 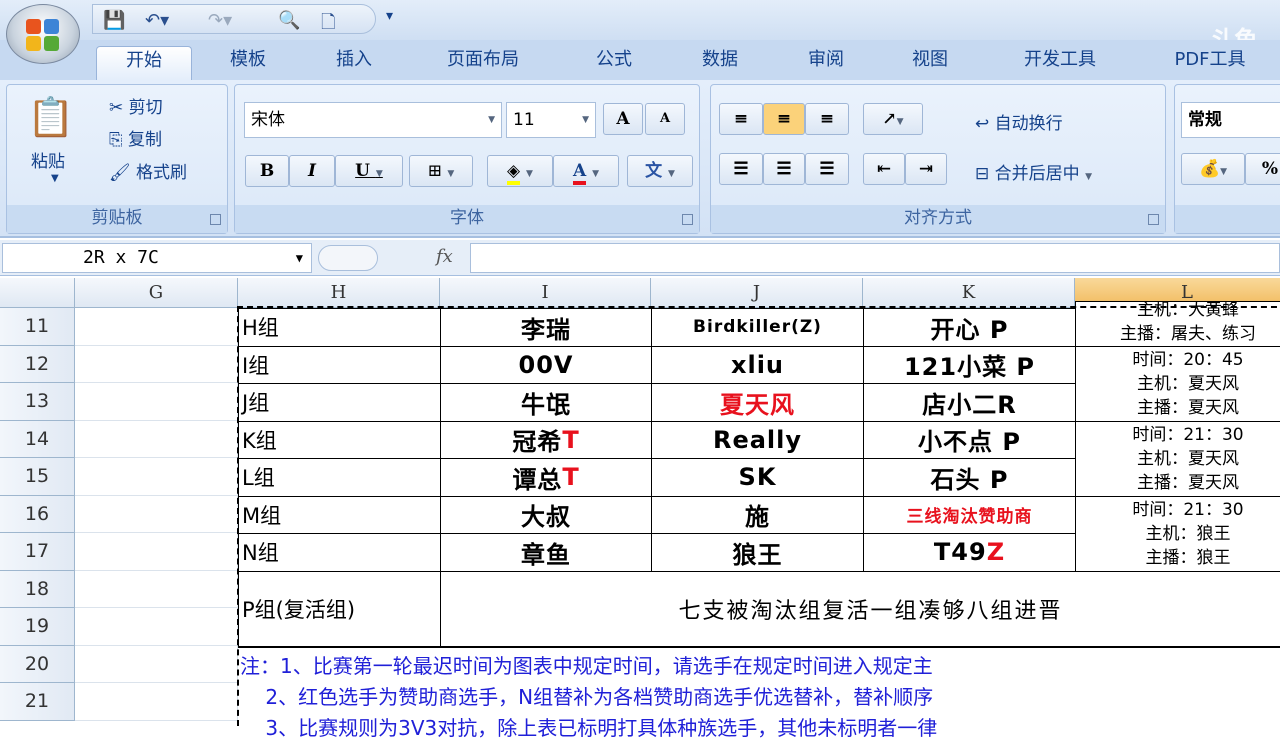 I want to click on match-info-cell: 时间：21：30 主机：狼王 主播：狼王, so click(x=1177, y=533).